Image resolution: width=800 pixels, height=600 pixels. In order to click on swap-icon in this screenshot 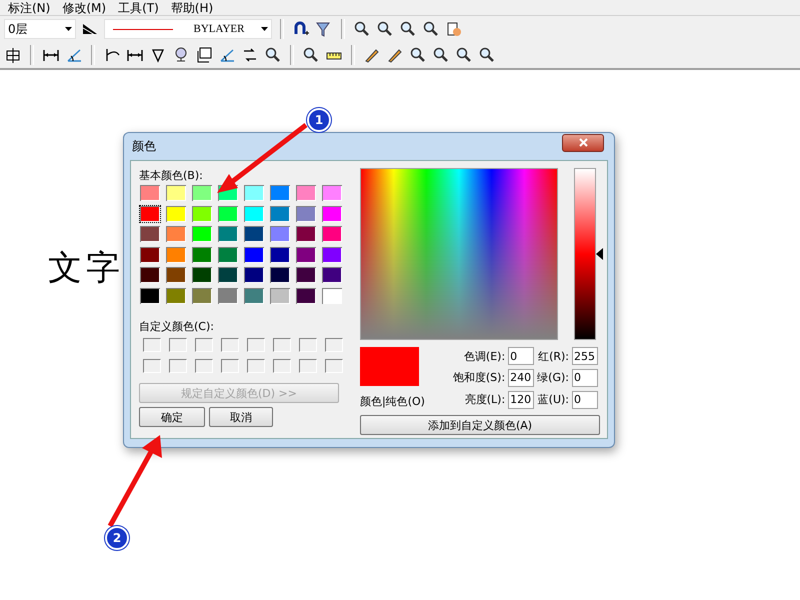, I will do `click(250, 55)`.